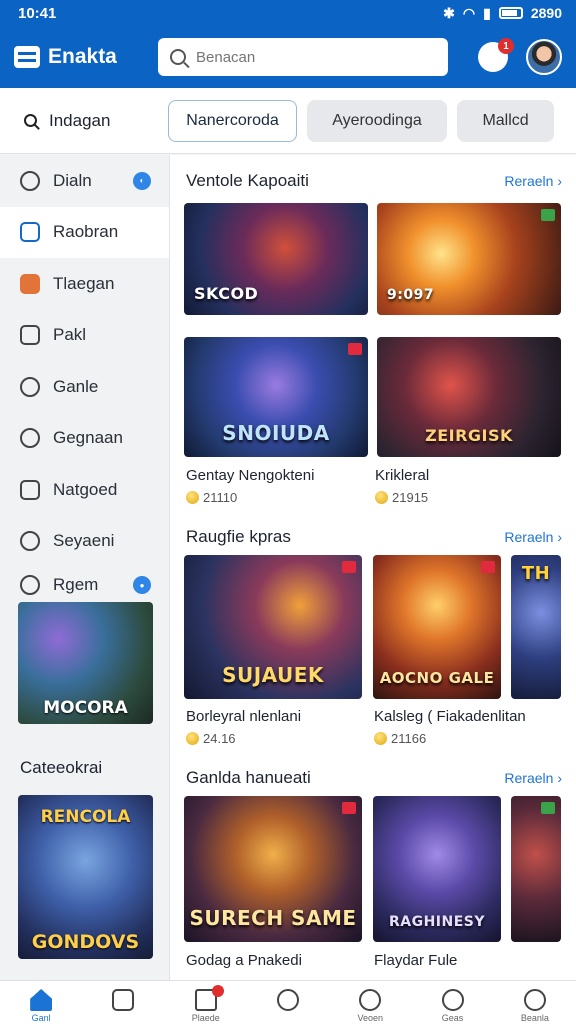  What do you see at coordinates (402, 497) in the screenshot?
I see `game-price: 21915` at bounding box center [402, 497].